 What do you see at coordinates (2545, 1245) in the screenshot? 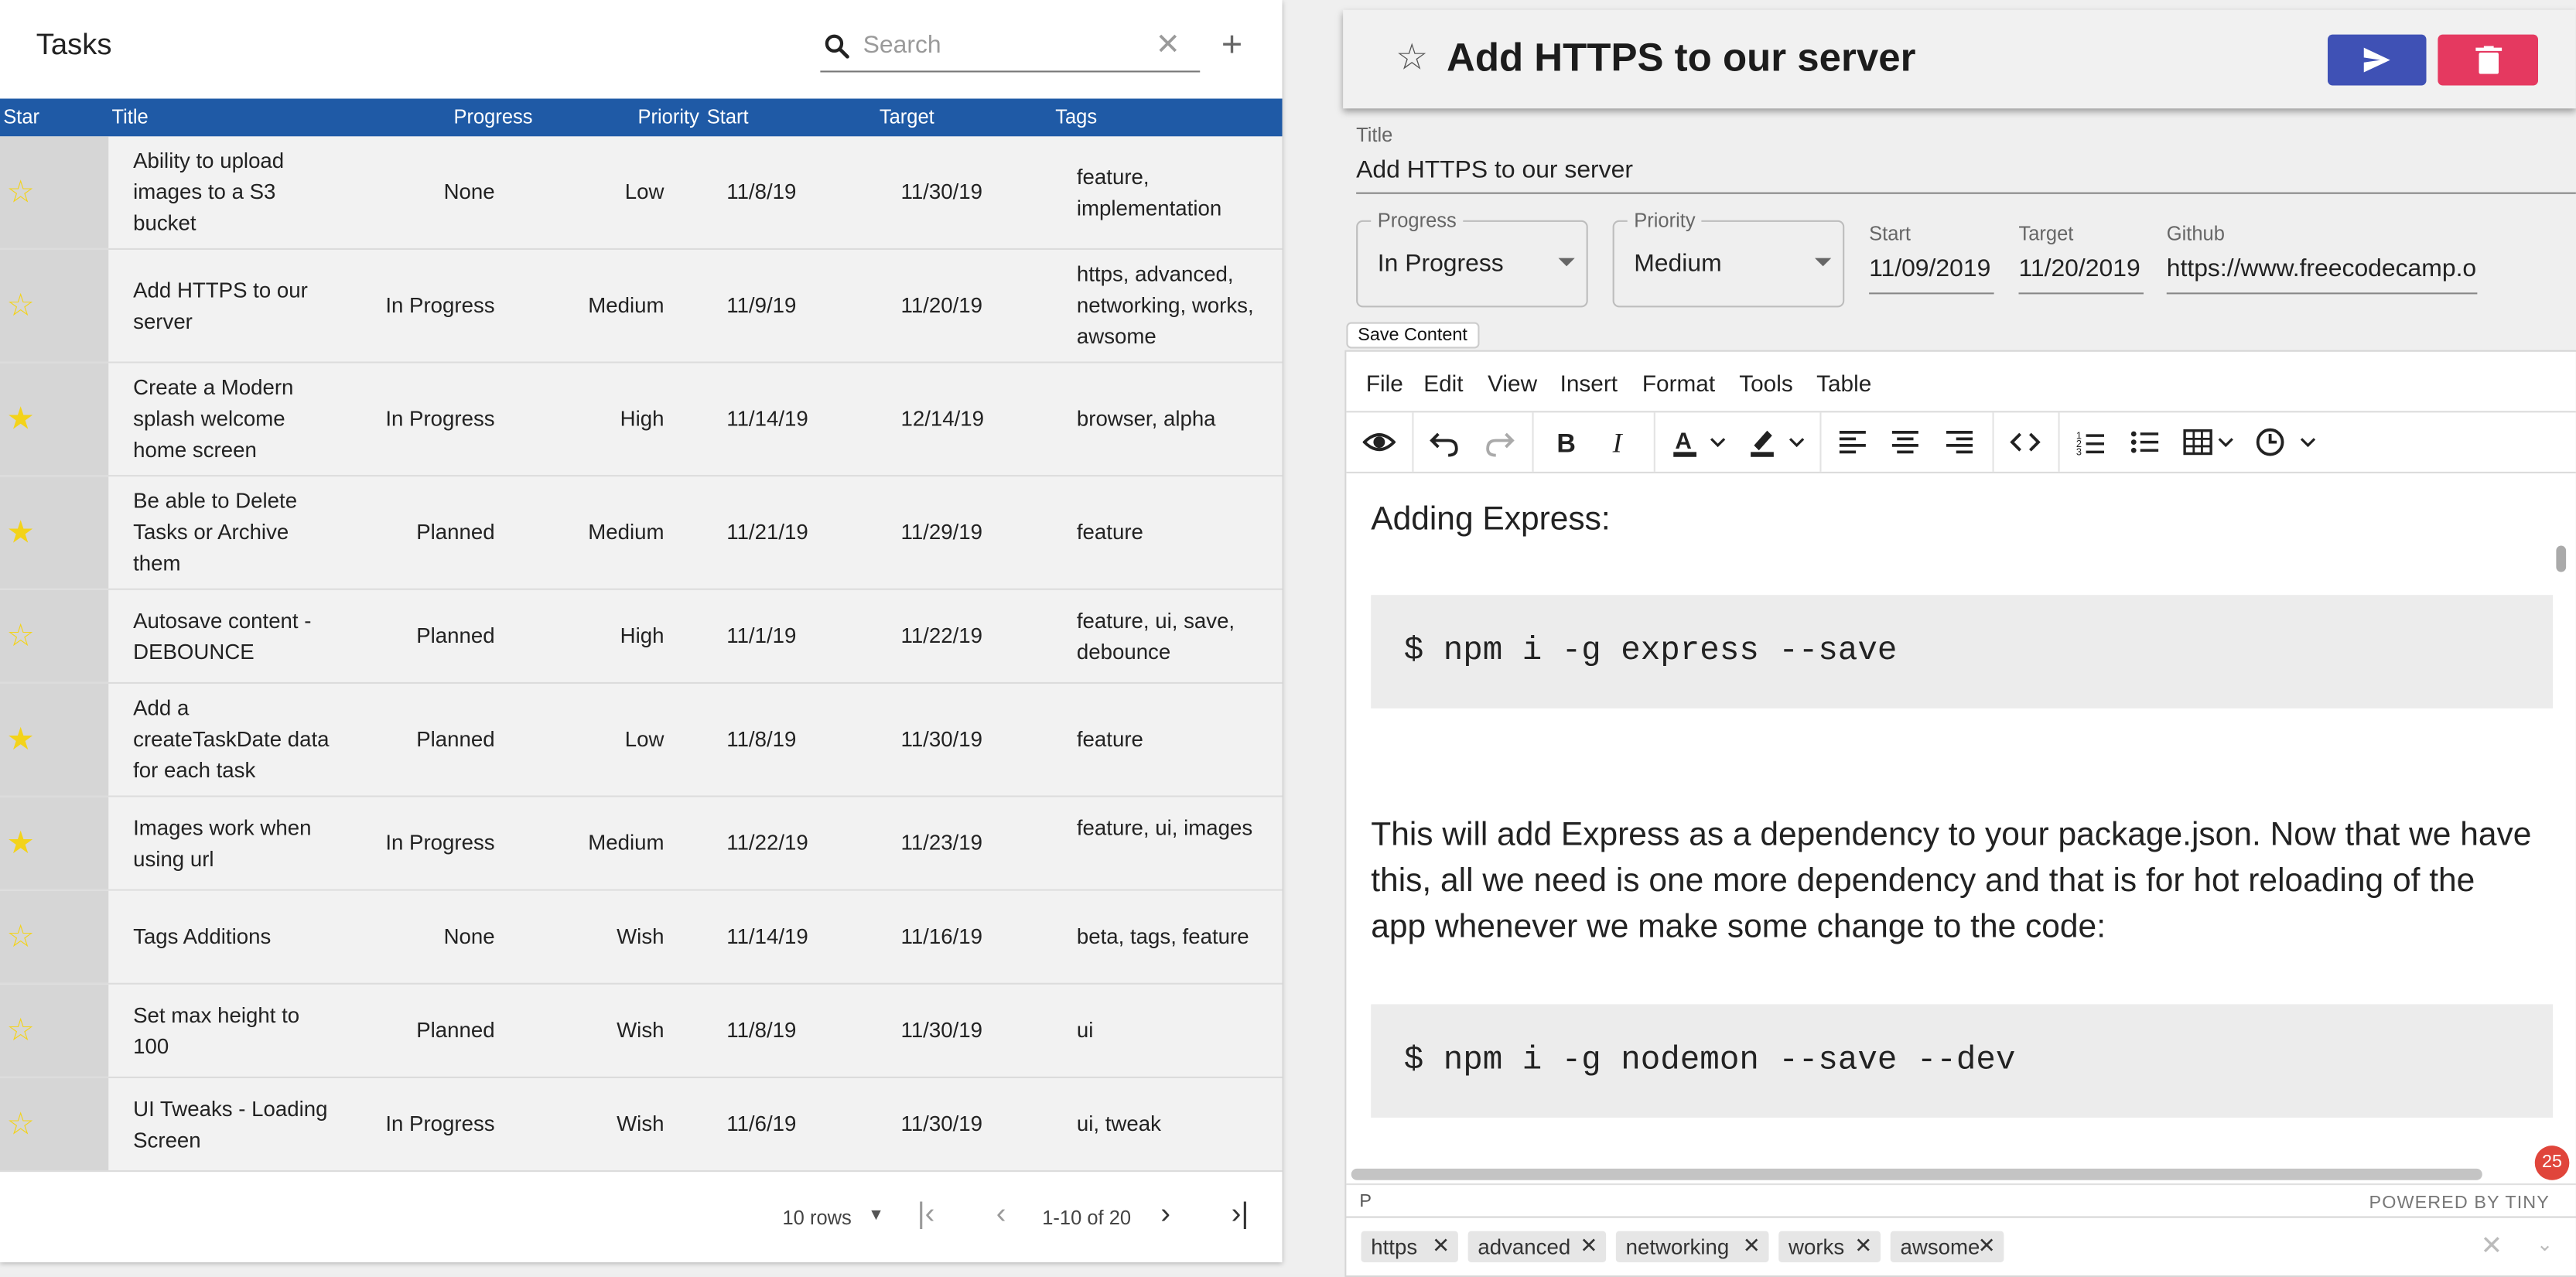
I see `chevron-down-icon: ⌄` at bounding box center [2545, 1245].